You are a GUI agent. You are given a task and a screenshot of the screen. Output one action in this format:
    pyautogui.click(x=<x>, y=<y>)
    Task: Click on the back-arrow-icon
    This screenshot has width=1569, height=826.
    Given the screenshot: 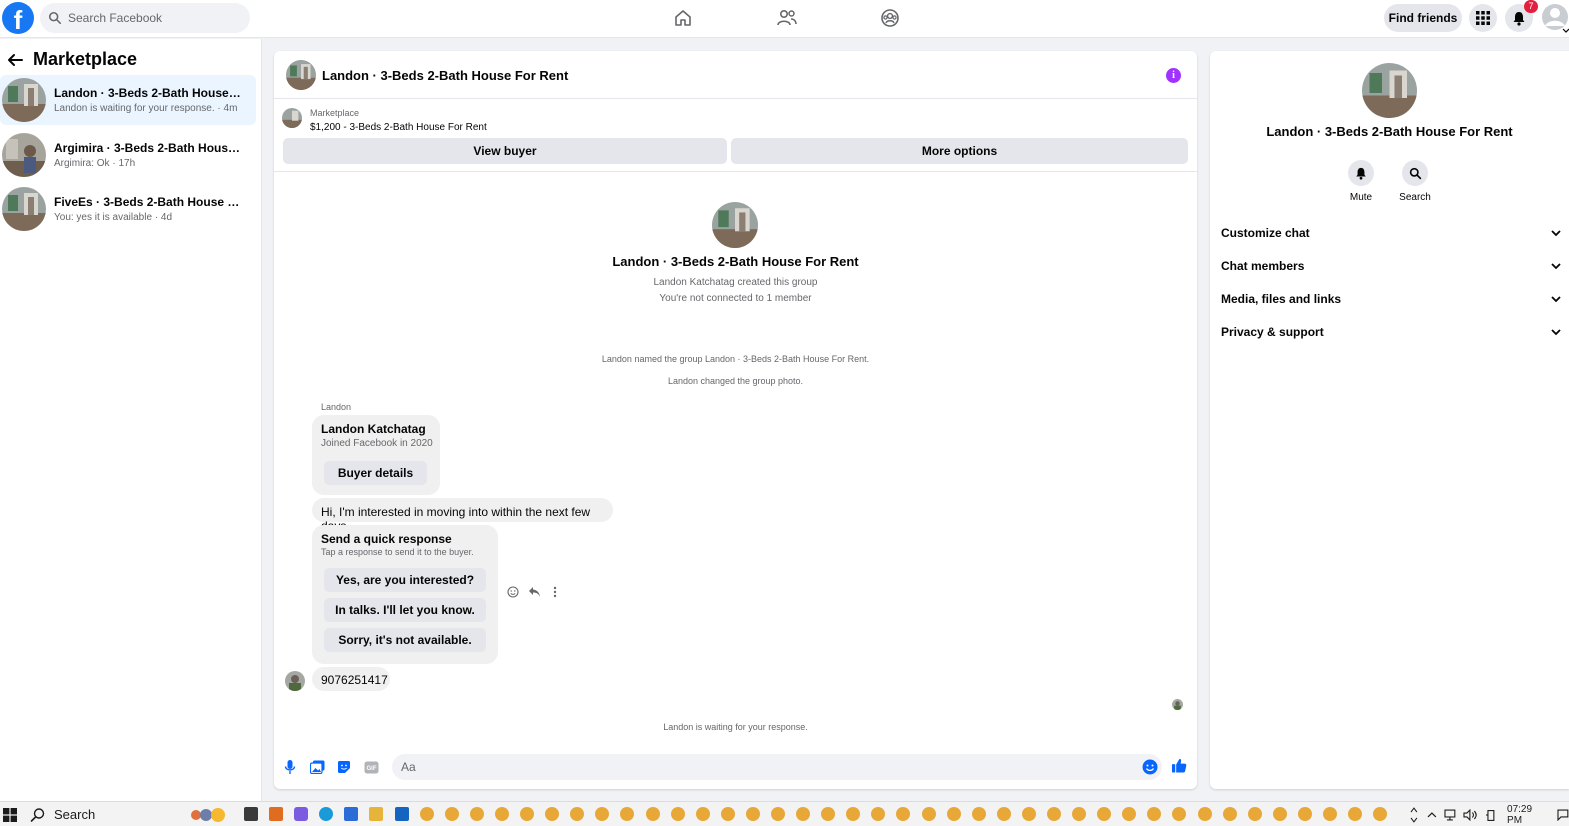 What is the action you would take?
    pyautogui.click(x=15, y=60)
    